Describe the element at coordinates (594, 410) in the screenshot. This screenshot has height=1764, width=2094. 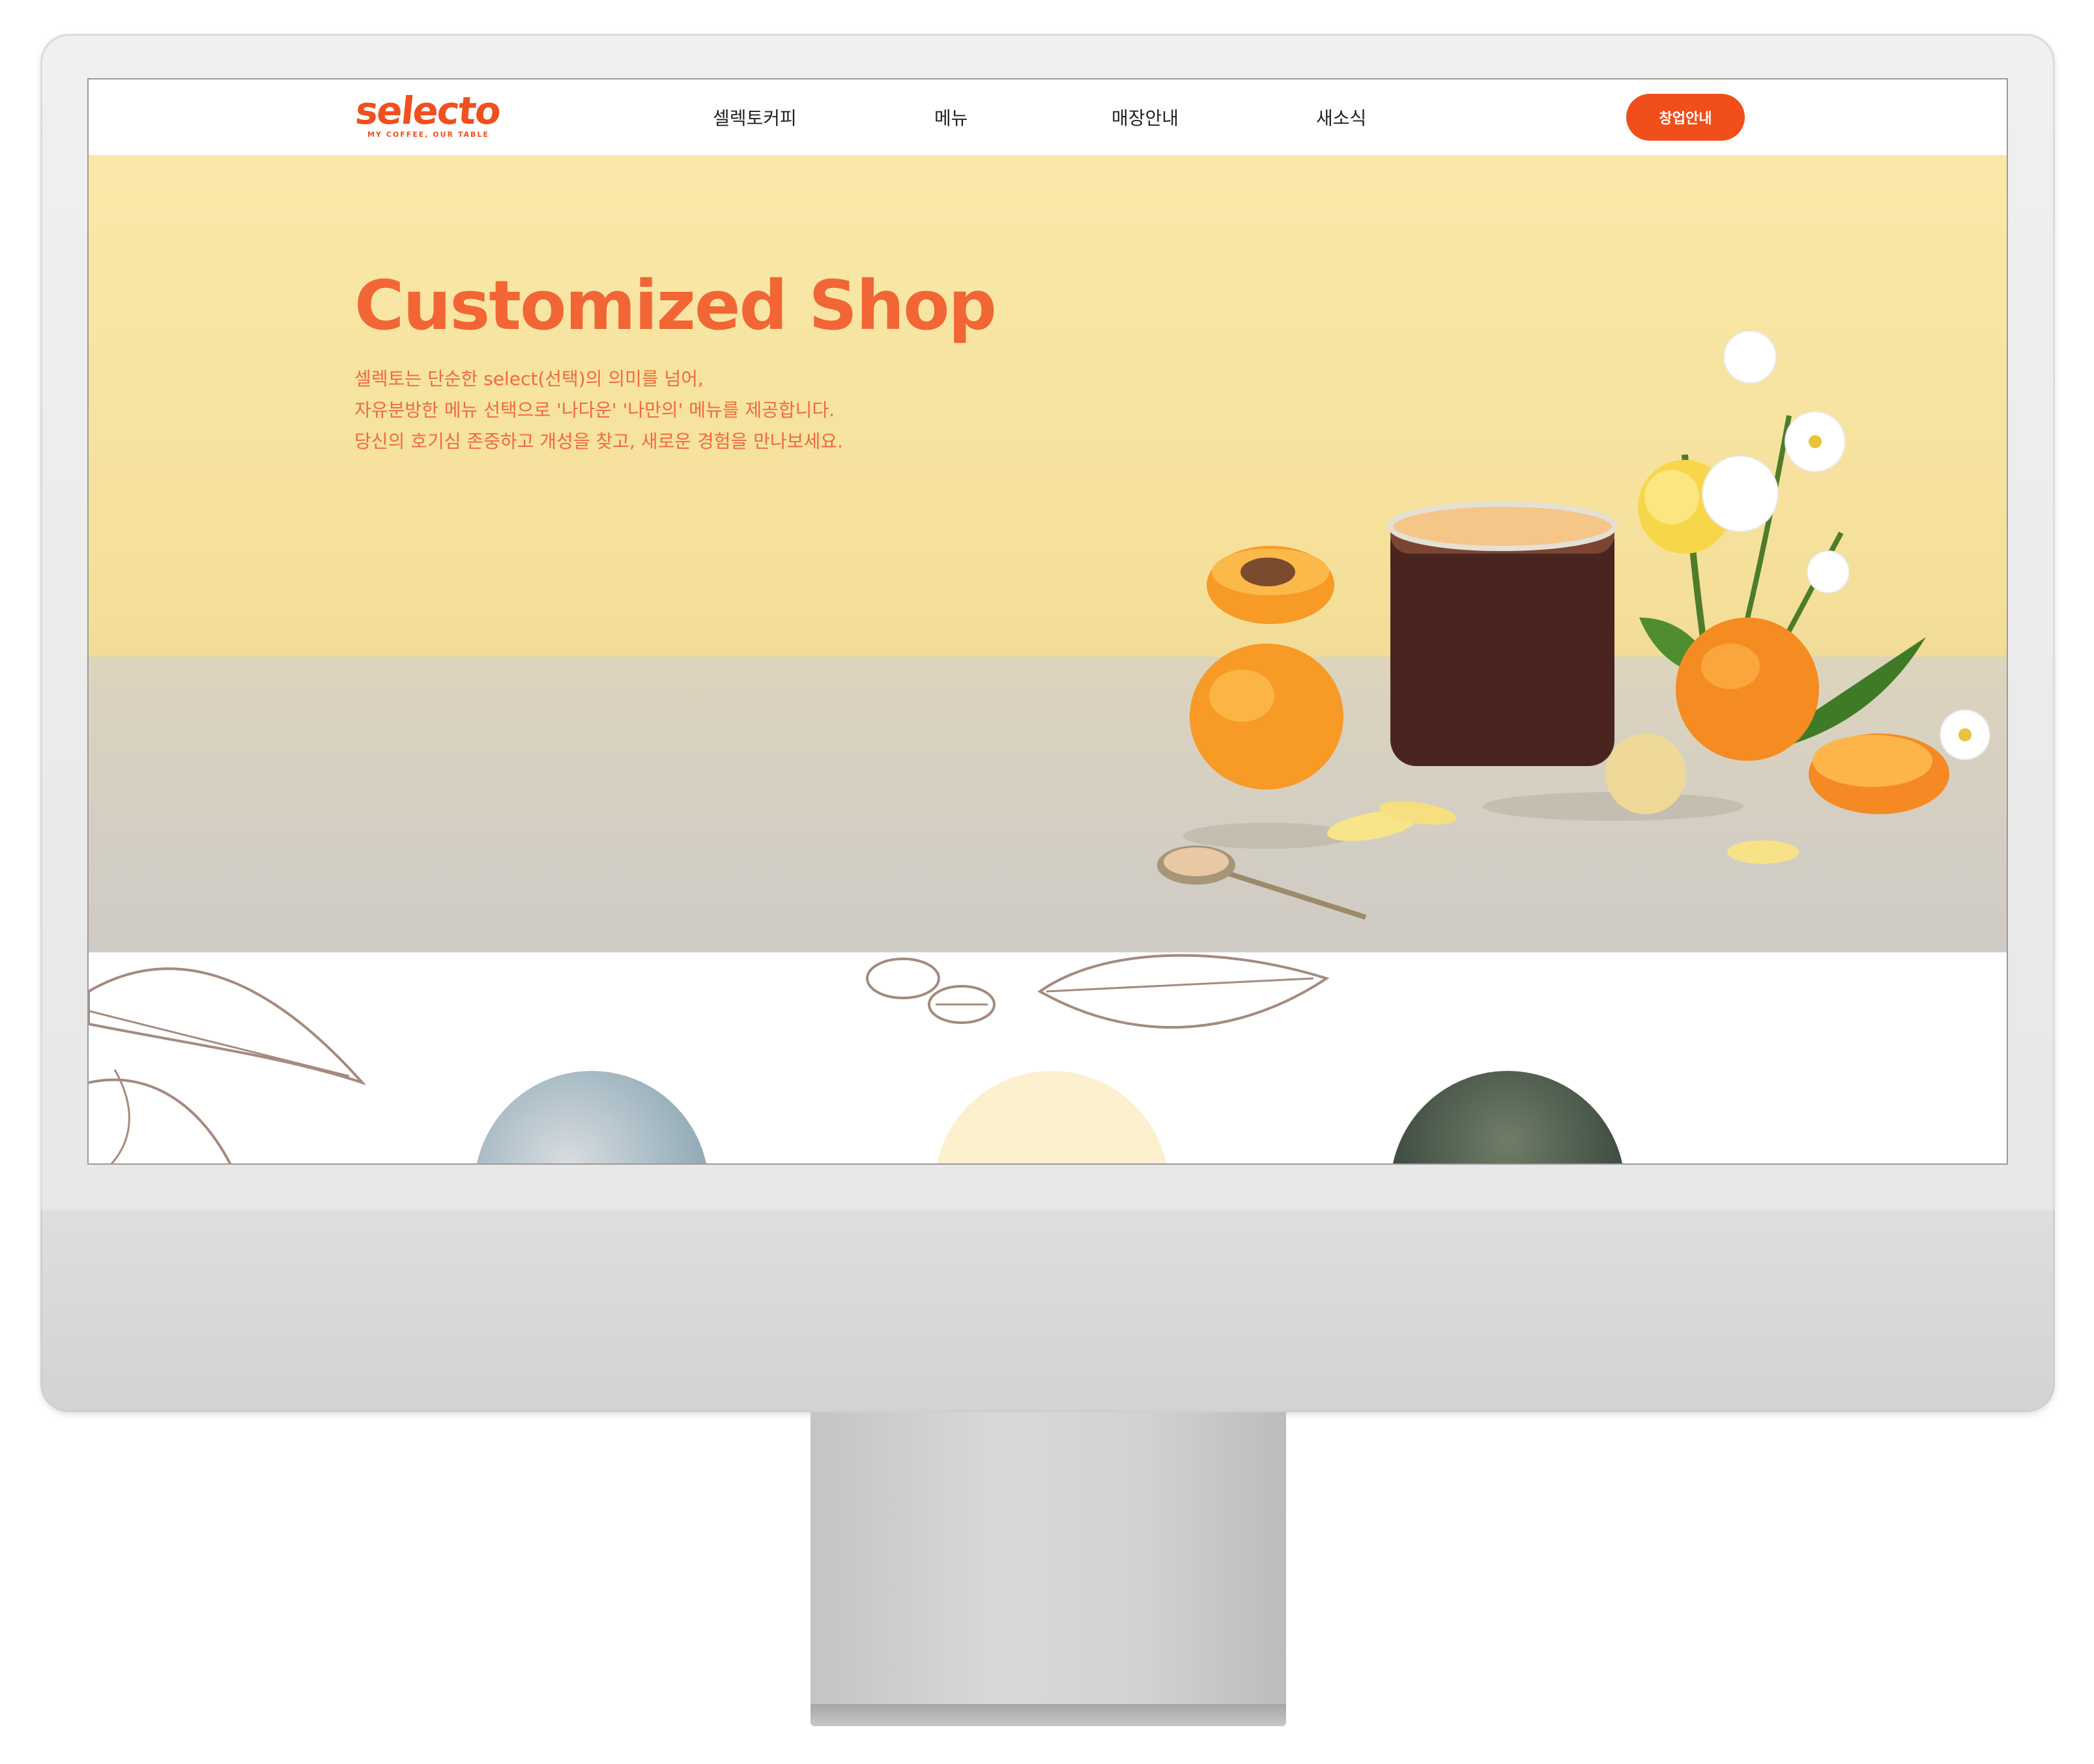
I see `hero-description-line: 자유분방한 메뉴 선택으로 '나다운' '나만의' 메뉴를 제공합니다.` at that location.